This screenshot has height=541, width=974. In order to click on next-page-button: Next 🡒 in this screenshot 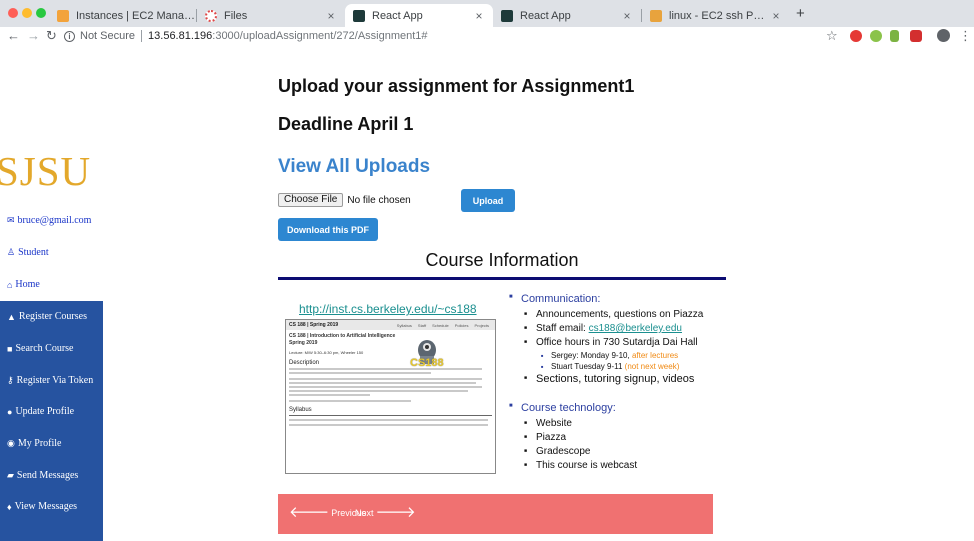, I will do `click(386, 512)`.